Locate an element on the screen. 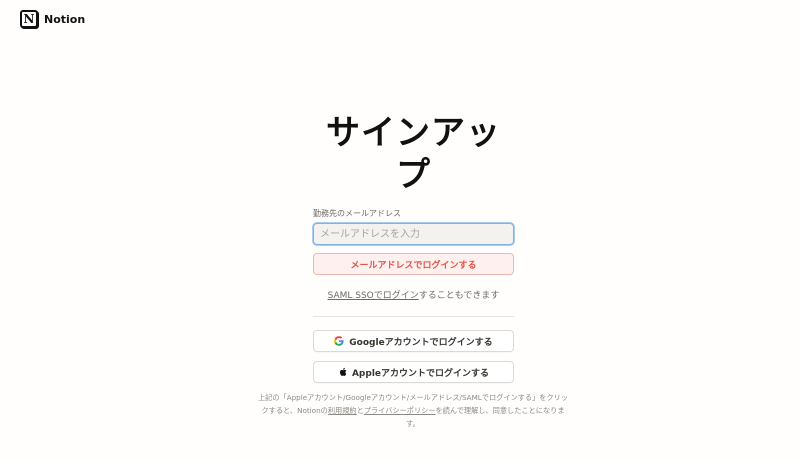 The height and width of the screenshot is (460, 800). apple-login-label: Appleアカウントでログインする is located at coordinates (420, 373).